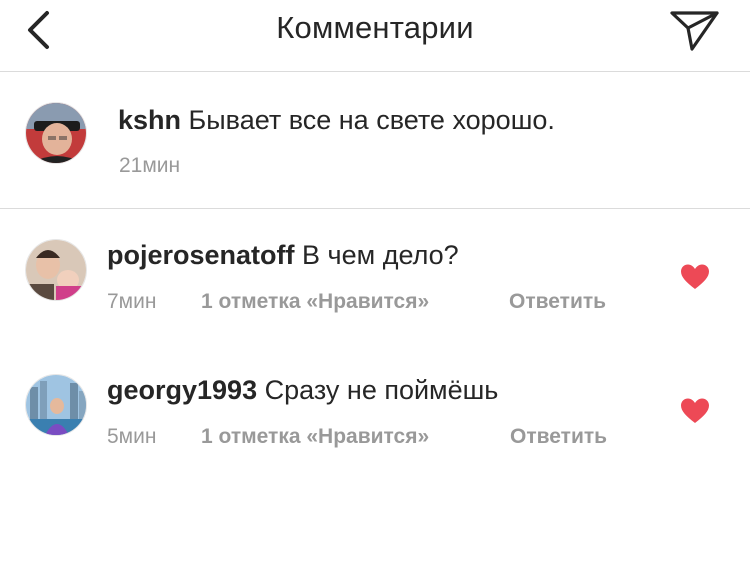 The width and height of the screenshot is (750, 563). I want to click on caption-meta: 21мин, so click(149, 166).